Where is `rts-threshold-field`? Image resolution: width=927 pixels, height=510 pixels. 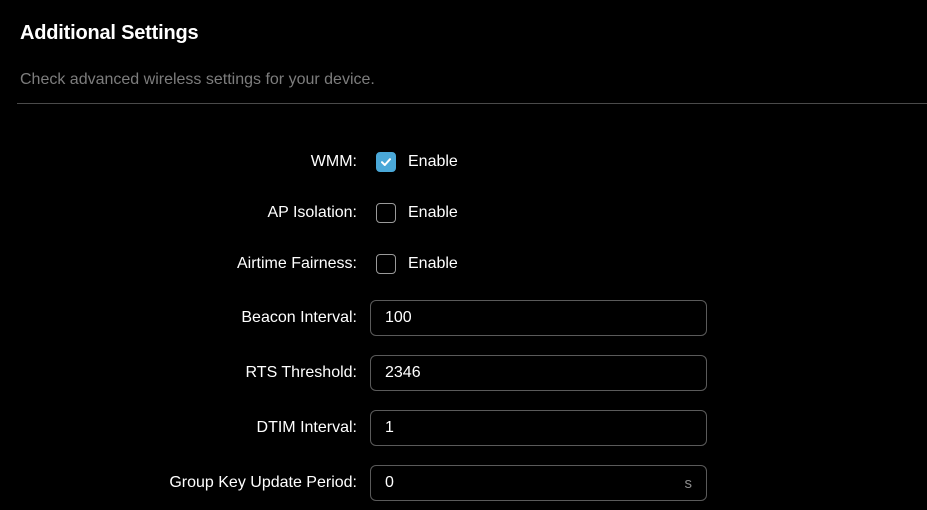 rts-threshold-field is located at coordinates (538, 373).